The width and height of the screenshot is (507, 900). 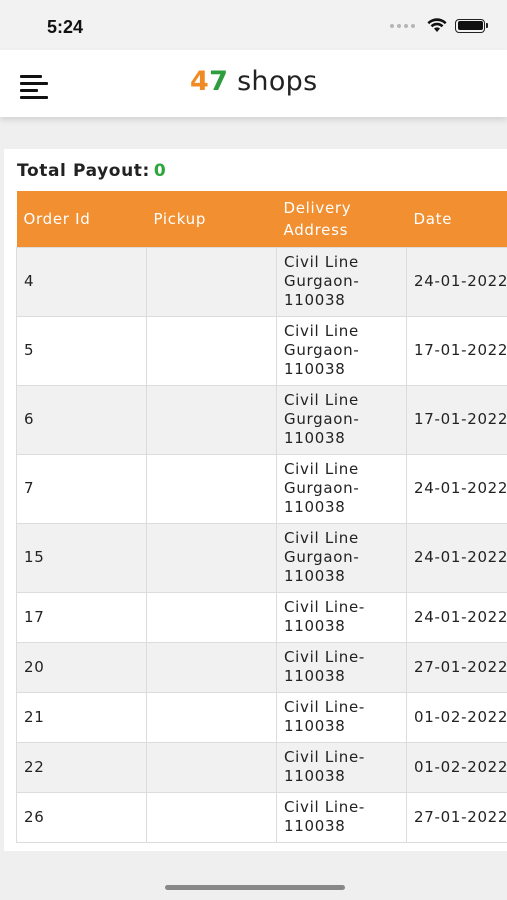 I want to click on menu-icon, so click(x=34, y=87).